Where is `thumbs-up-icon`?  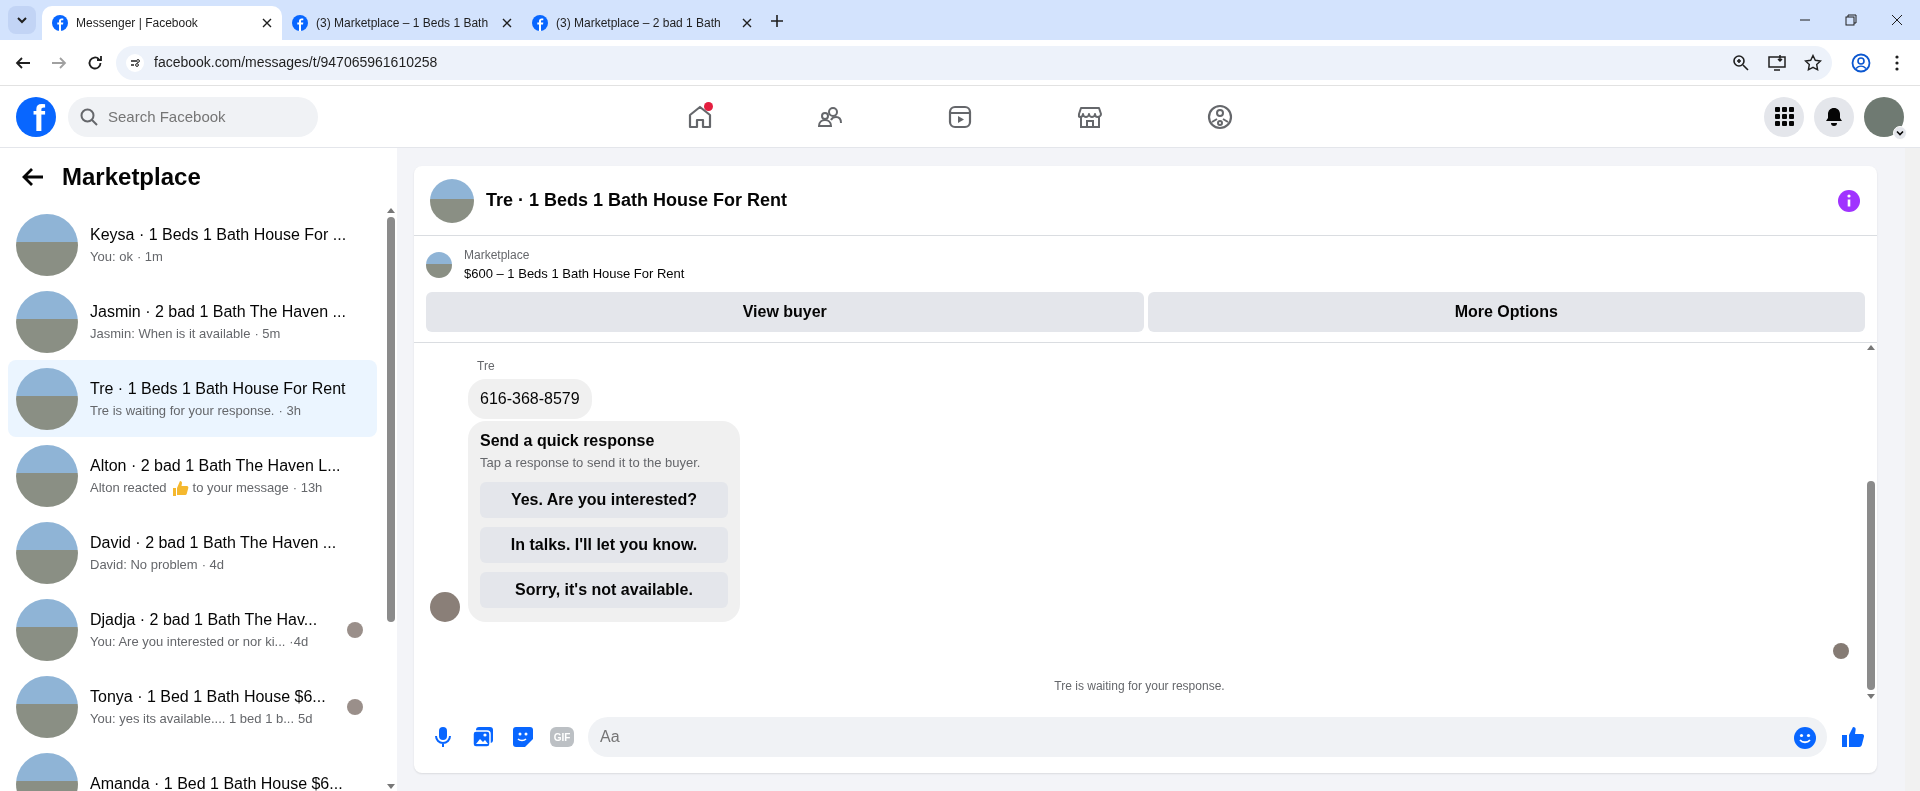
thumbs-up-icon is located at coordinates (1853, 737).